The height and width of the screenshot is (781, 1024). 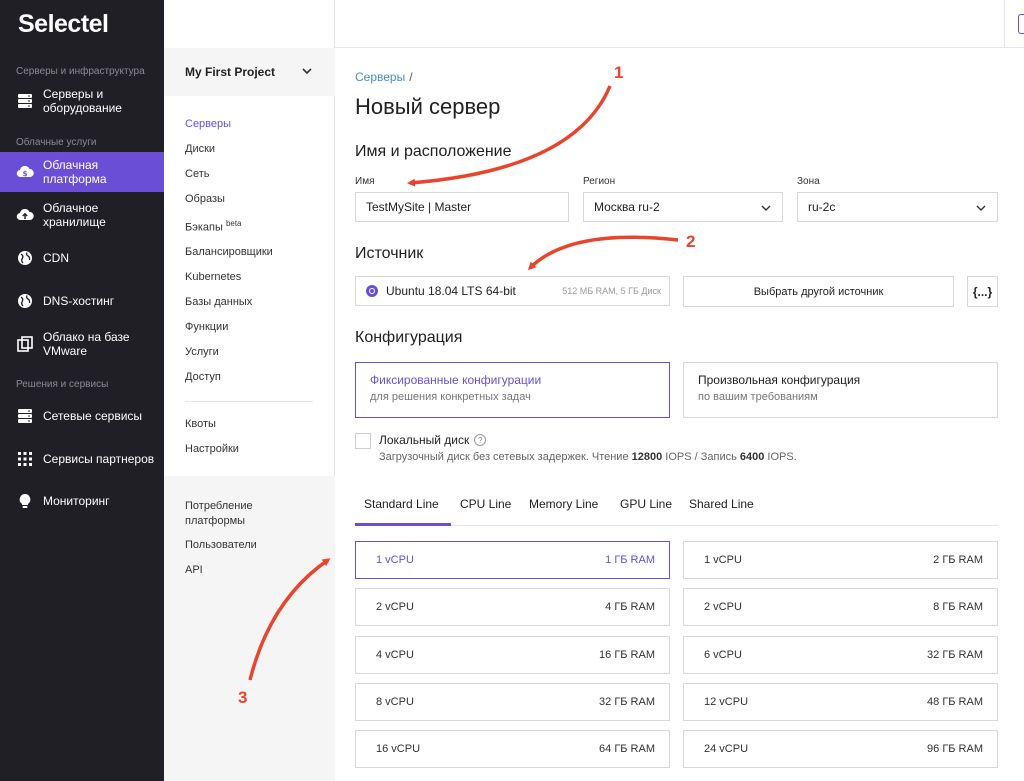 I want to click on section-title-location: Имя и расположение, so click(x=433, y=151).